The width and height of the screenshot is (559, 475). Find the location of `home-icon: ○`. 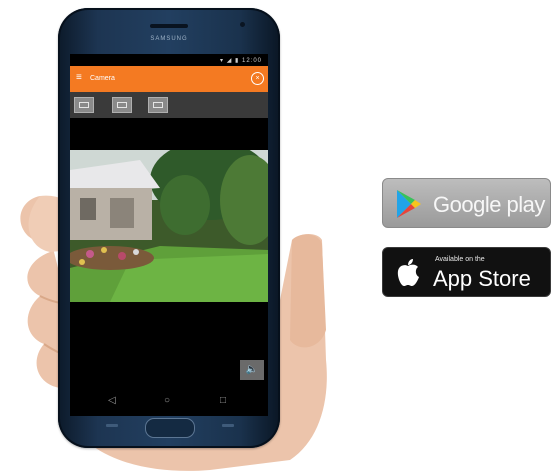

home-icon: ○ is located at coordinates (167, 401).